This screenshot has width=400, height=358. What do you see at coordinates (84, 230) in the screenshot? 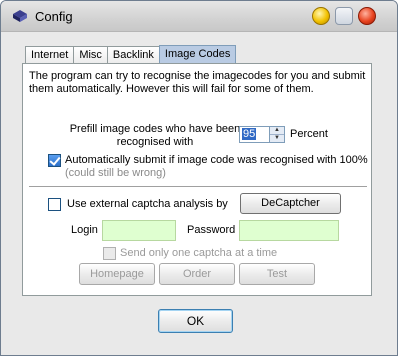
I see `login-label: Login` at bounding box center [84, 230].